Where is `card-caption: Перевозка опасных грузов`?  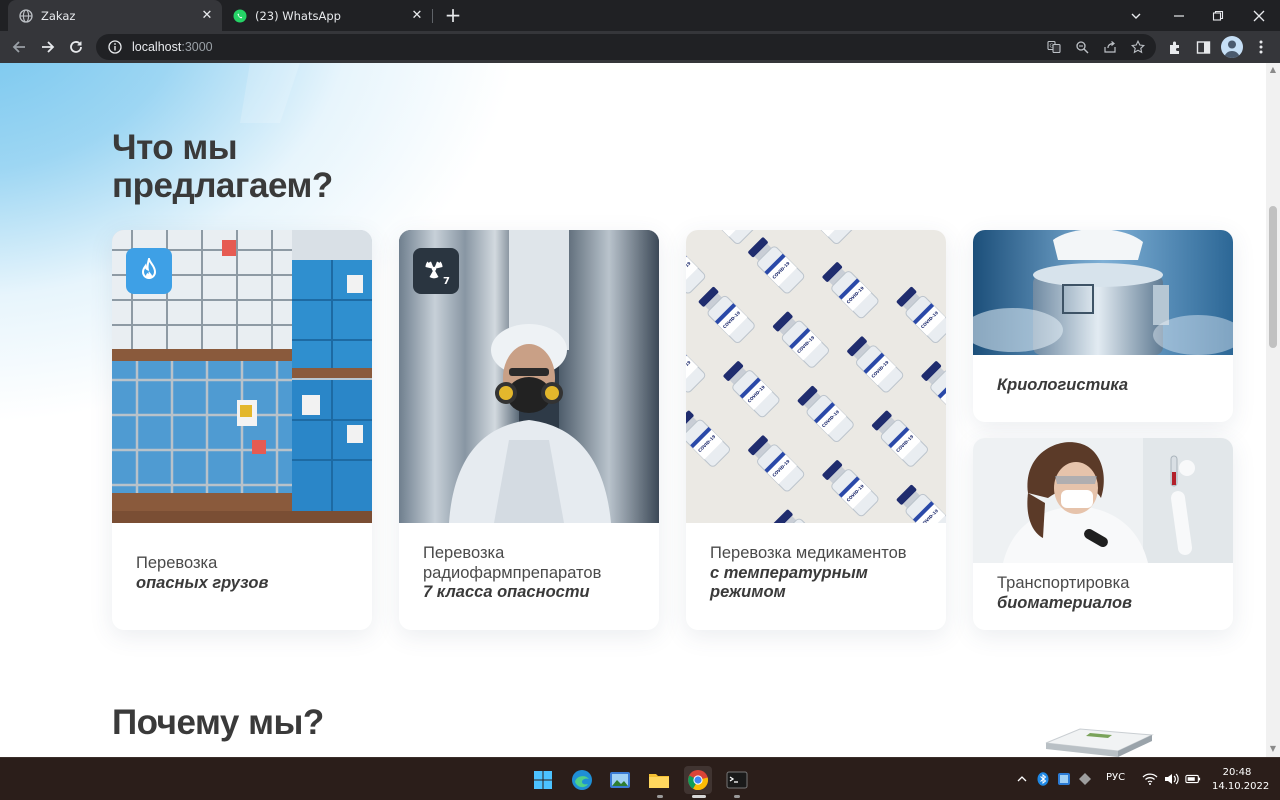
card-caption: Перевозка опасных грузов is located at coordinates (245, 573).